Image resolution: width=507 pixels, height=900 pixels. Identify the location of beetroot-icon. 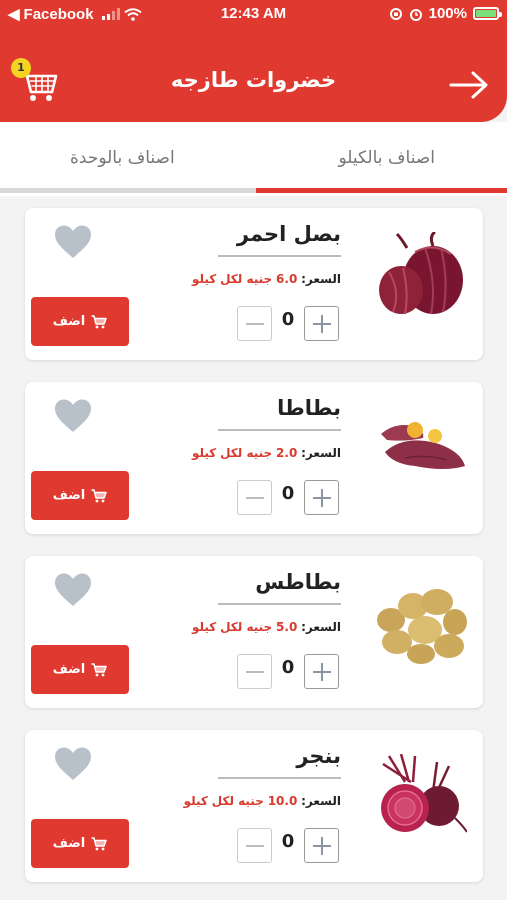
(424, 793).